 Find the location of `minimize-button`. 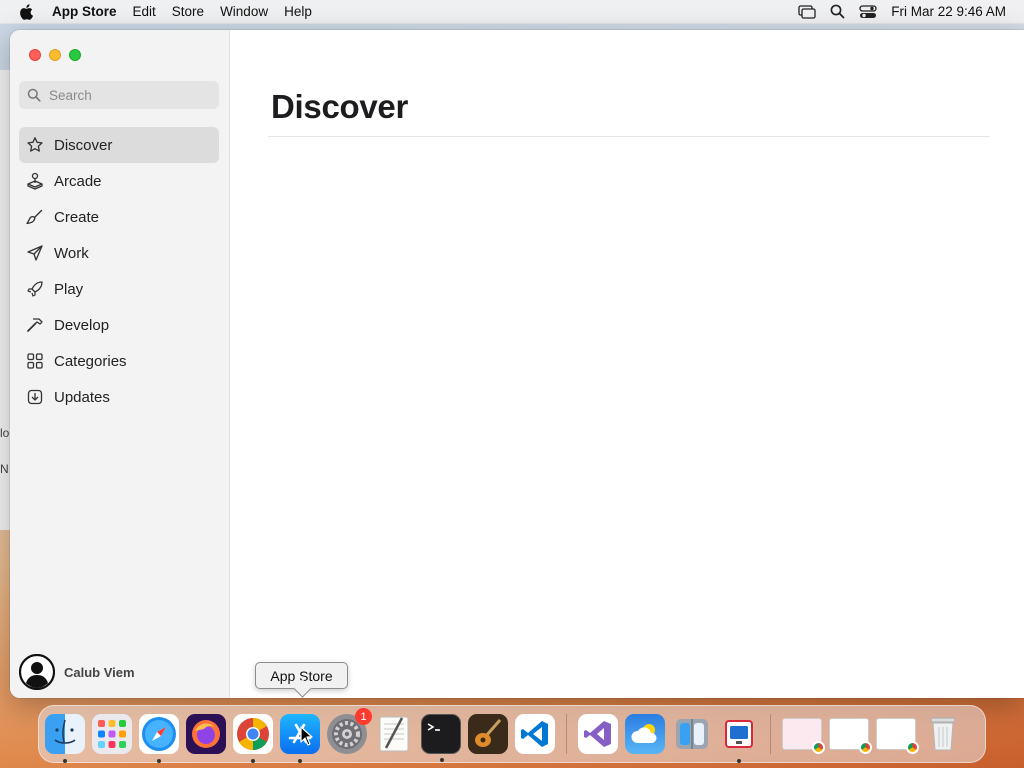

minimize-button is located at coordinates (55, 55).